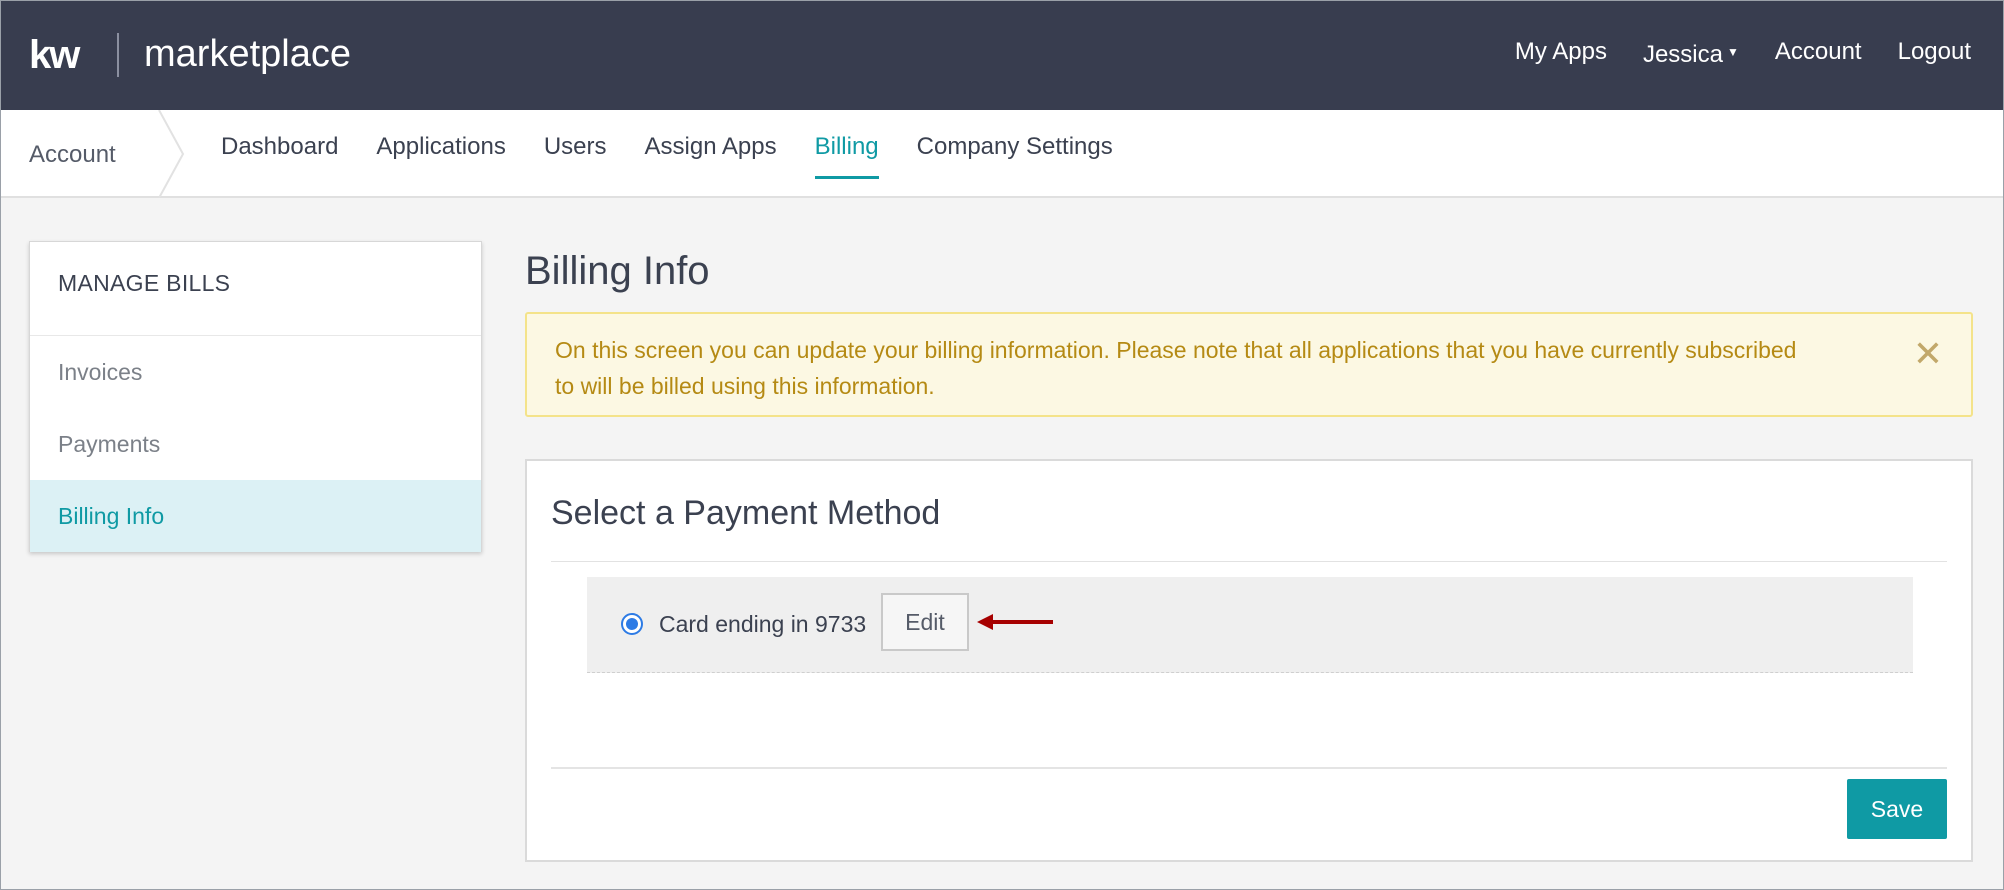 This screenshot has height=890, width=2004. What do you see at coordinates (763, 624) in the screenshot?
I see `payment-method-label: Card ending in 9733` at bounding box center [763, 624].